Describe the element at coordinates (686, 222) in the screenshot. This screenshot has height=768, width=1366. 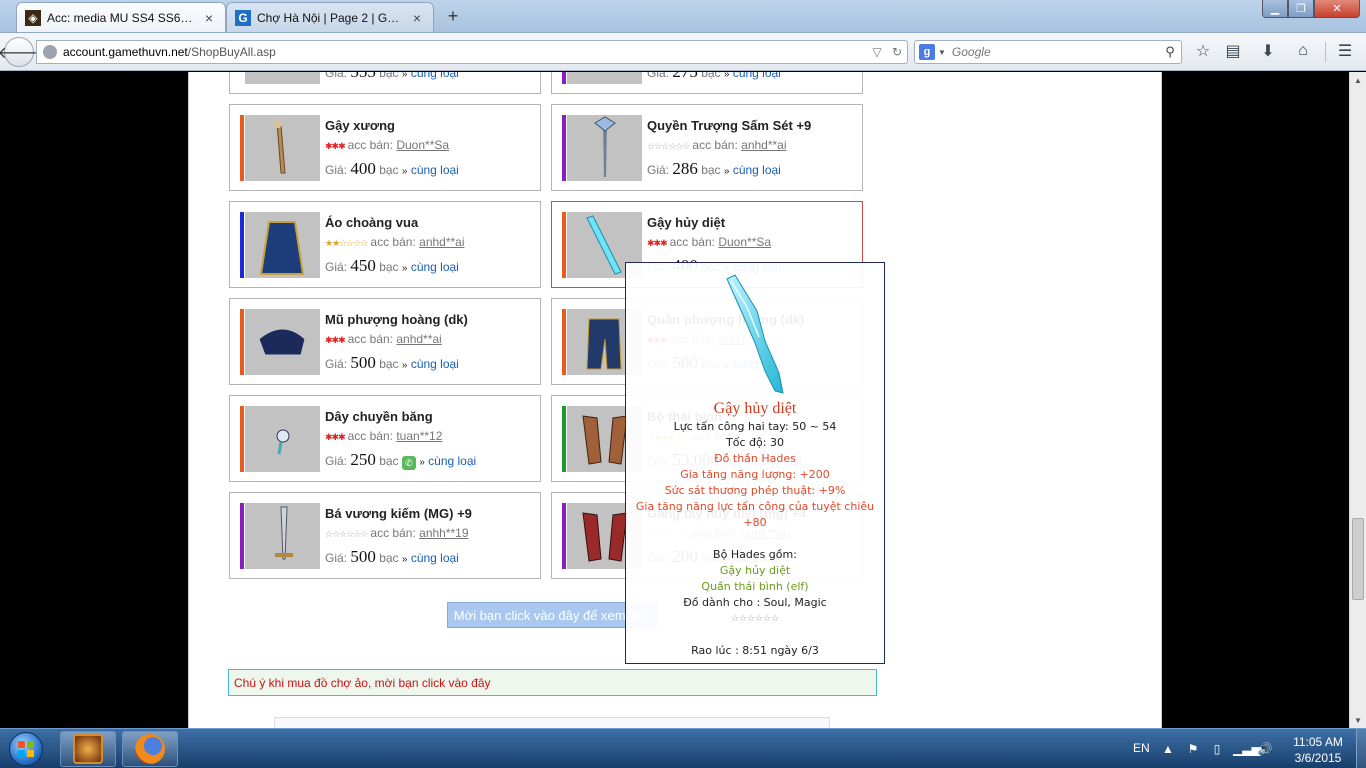
I see `item-name: Gậy hủy diệt` at that location.